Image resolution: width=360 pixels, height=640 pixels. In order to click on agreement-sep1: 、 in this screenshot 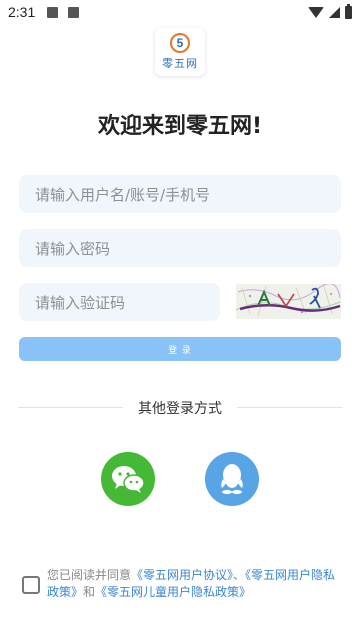, I will do `click(239, 575)`.